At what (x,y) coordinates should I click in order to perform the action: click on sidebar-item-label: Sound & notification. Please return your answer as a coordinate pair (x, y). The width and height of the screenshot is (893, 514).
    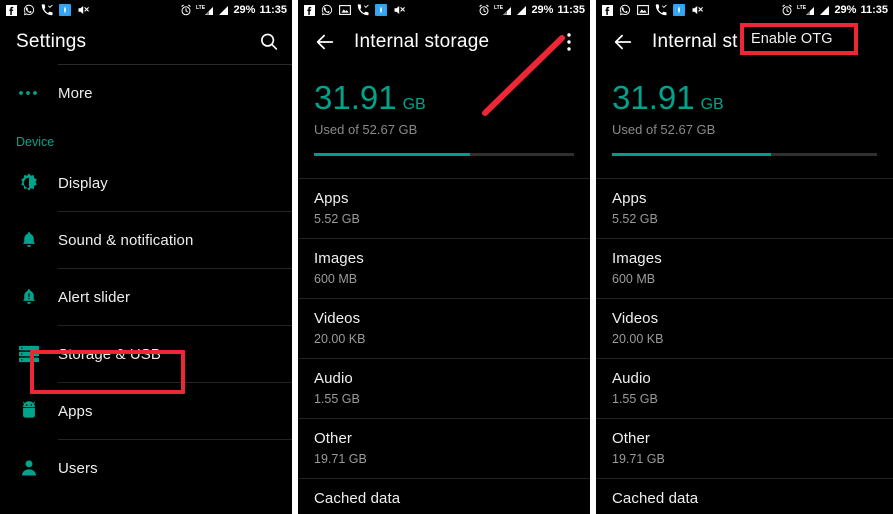
    Looking at the image, I should click on (126, 240).